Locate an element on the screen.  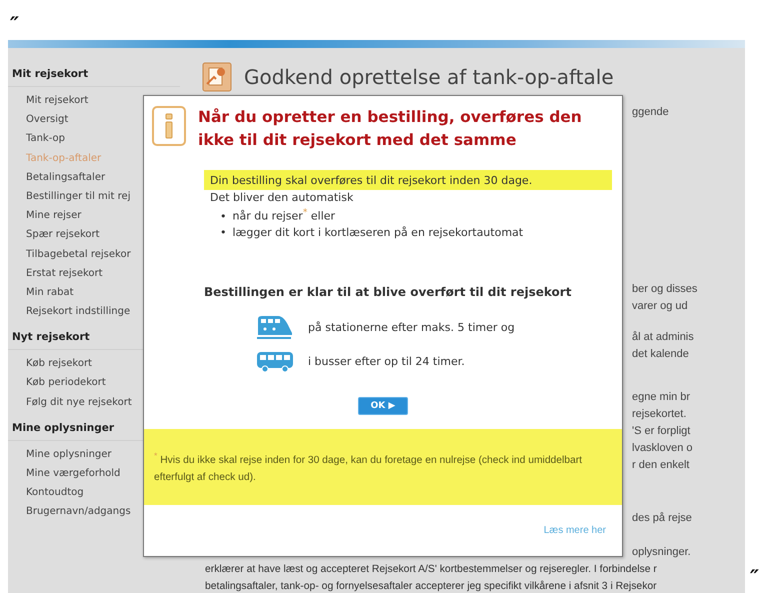
page-title: Godkend oprettelse af tank-op-aftale is located at coordinates (429, 77).